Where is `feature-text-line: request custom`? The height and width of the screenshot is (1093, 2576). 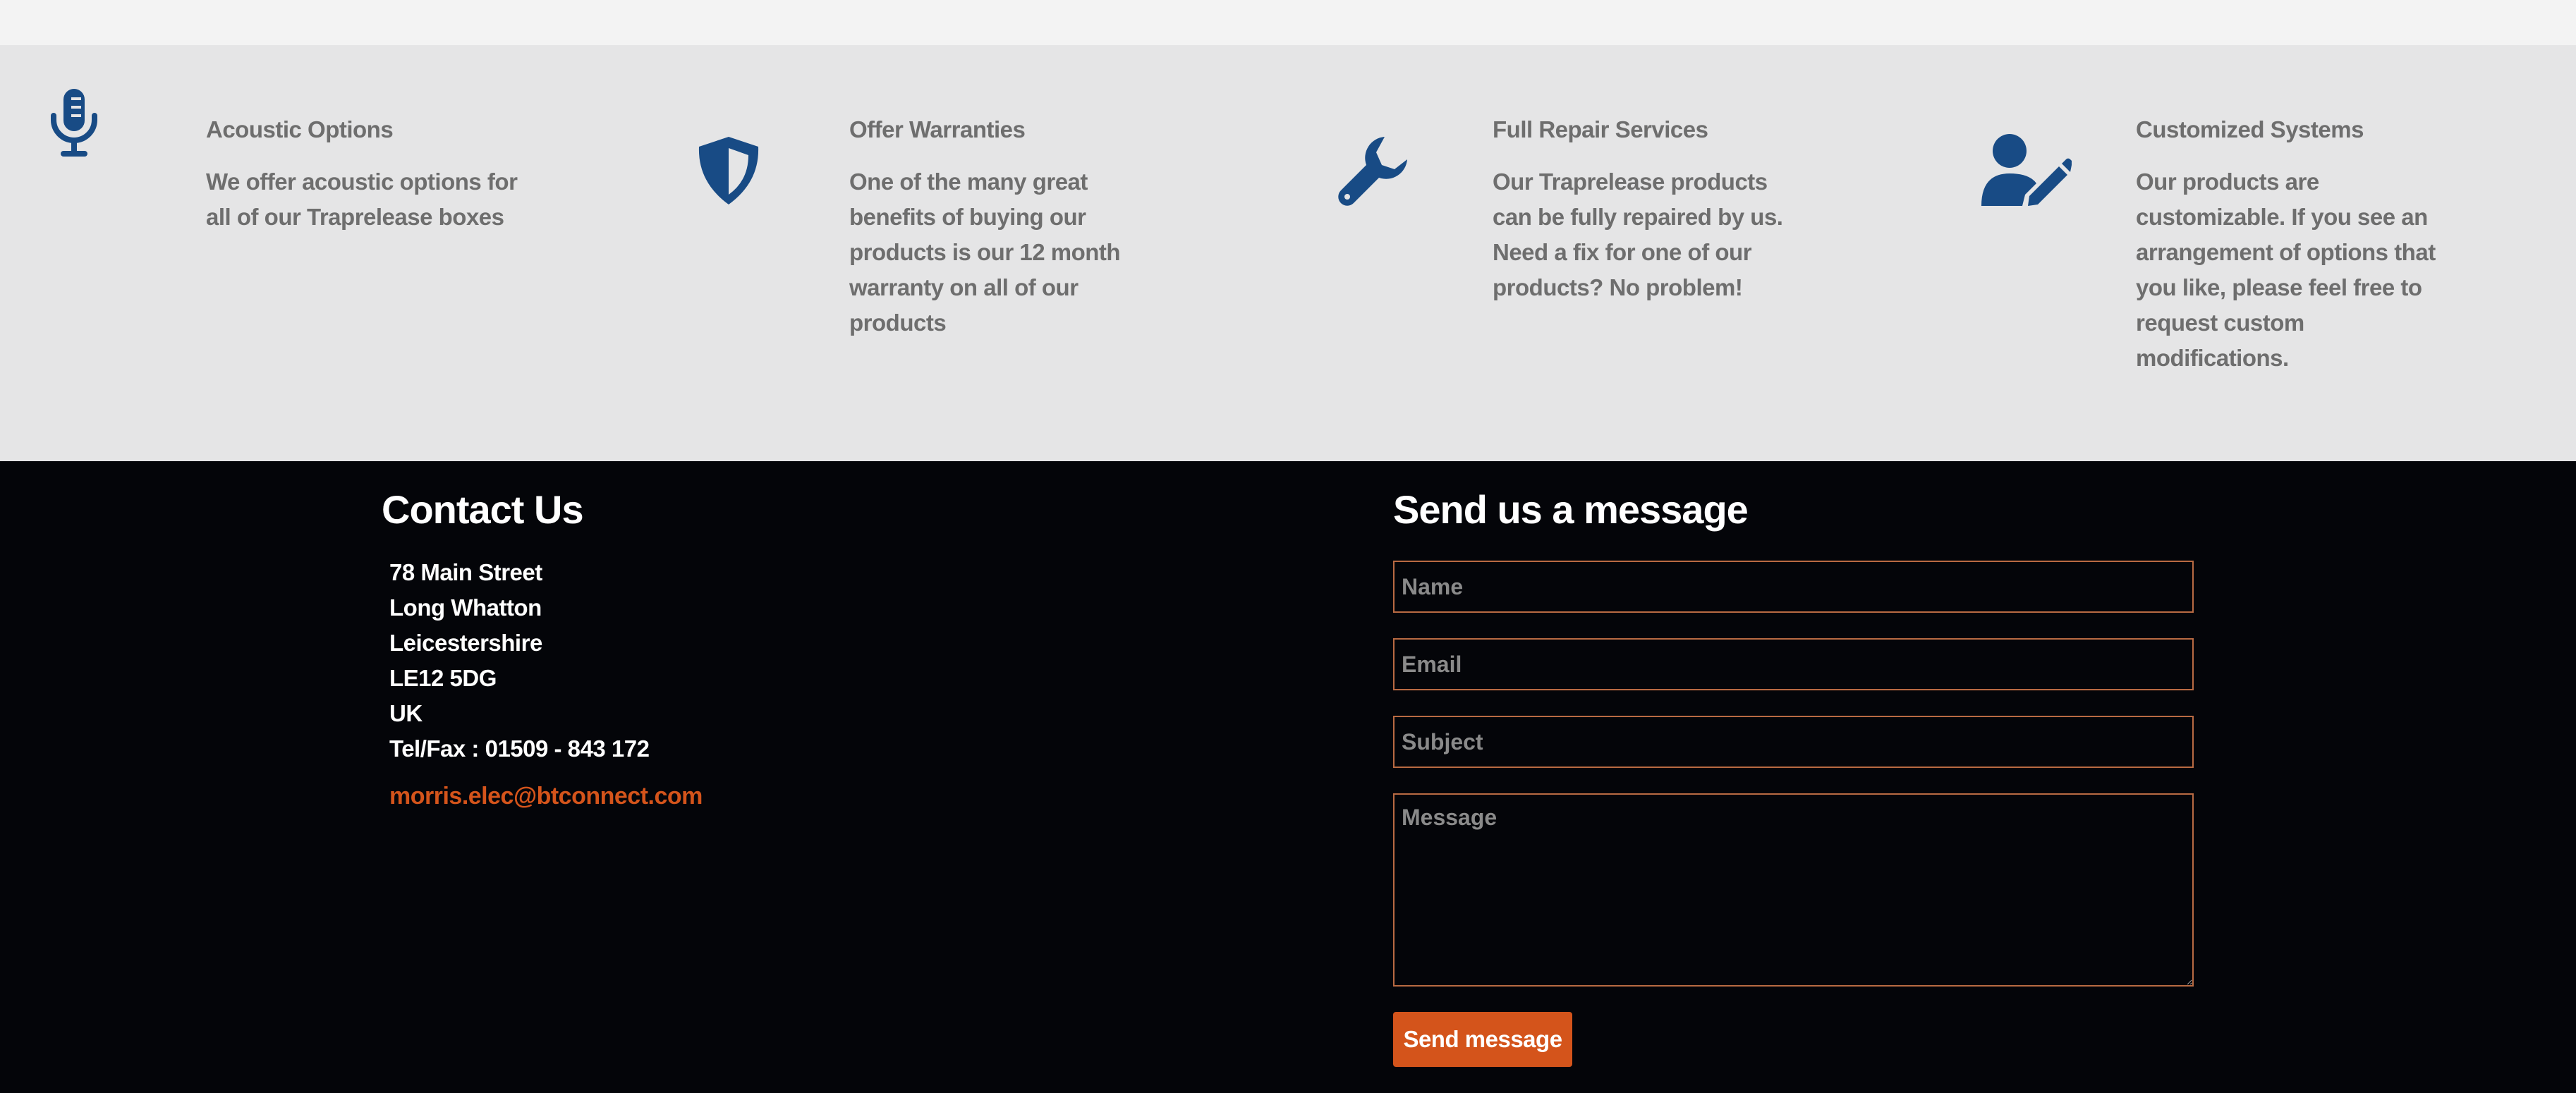
feature-text-line: request custom is located at coordinates (2220, 323).